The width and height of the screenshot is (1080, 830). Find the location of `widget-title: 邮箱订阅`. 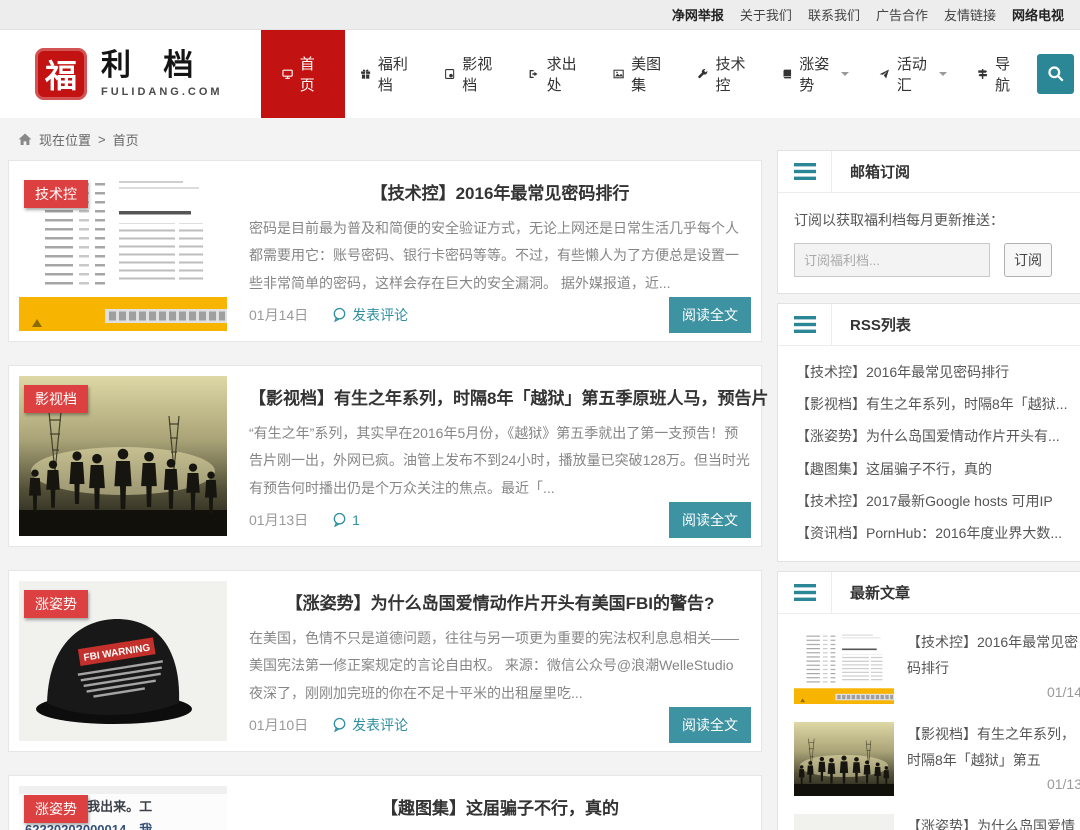

widget-title: 邮箱订阅 is located at coordinates (880, 172).